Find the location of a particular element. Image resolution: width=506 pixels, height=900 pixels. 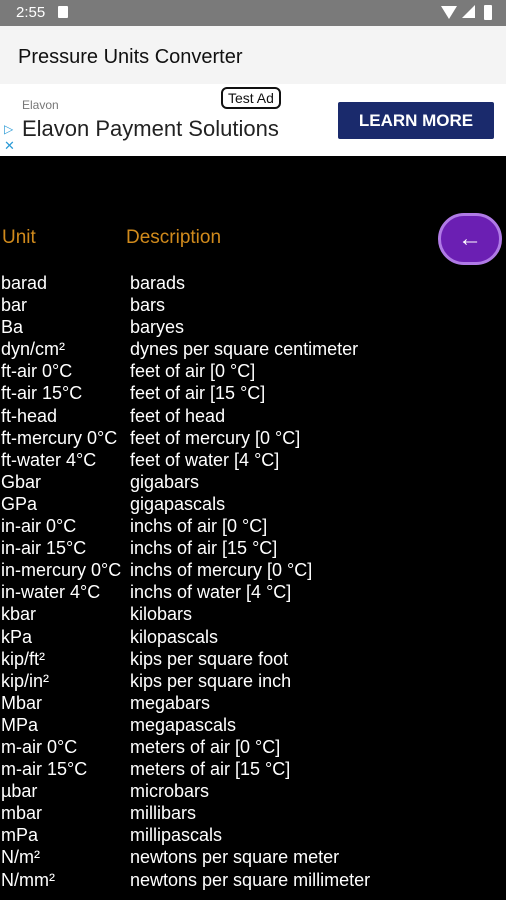

description-cell: kips per square inch is located at coordinates (211, 680).